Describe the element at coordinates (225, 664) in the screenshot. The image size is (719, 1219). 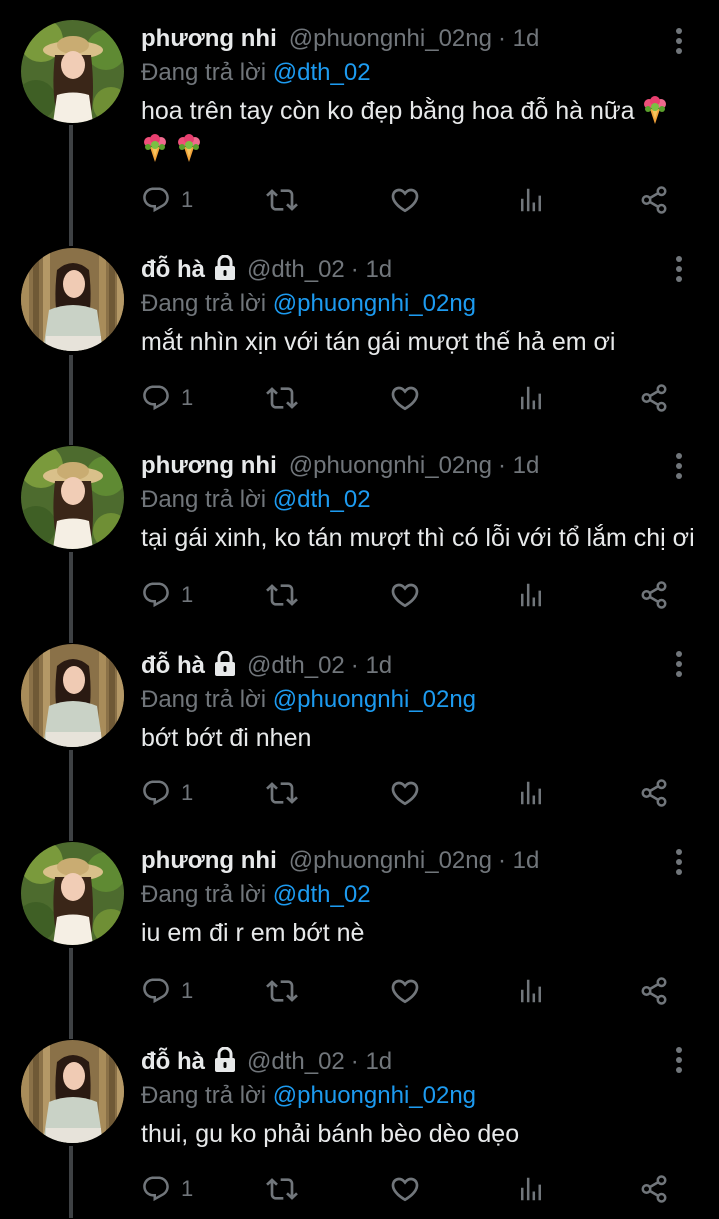
I see `lock-icon` at that location.